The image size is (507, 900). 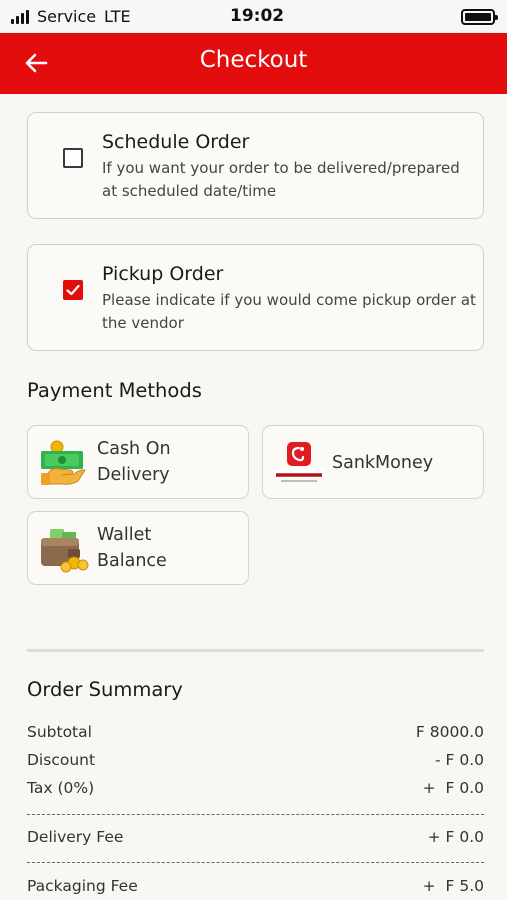 I want to click on checkmark-icon, so click(x=73, y=290).